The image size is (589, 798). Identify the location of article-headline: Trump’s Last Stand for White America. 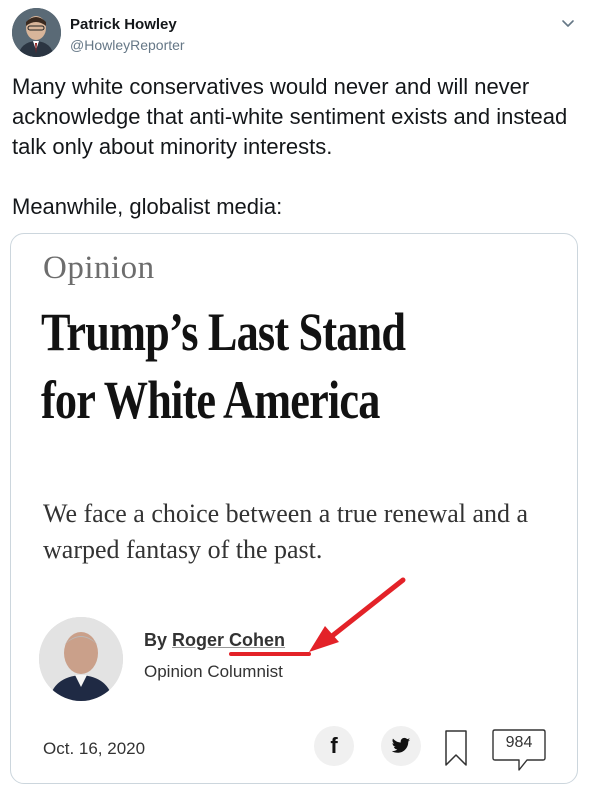
(223, 366).